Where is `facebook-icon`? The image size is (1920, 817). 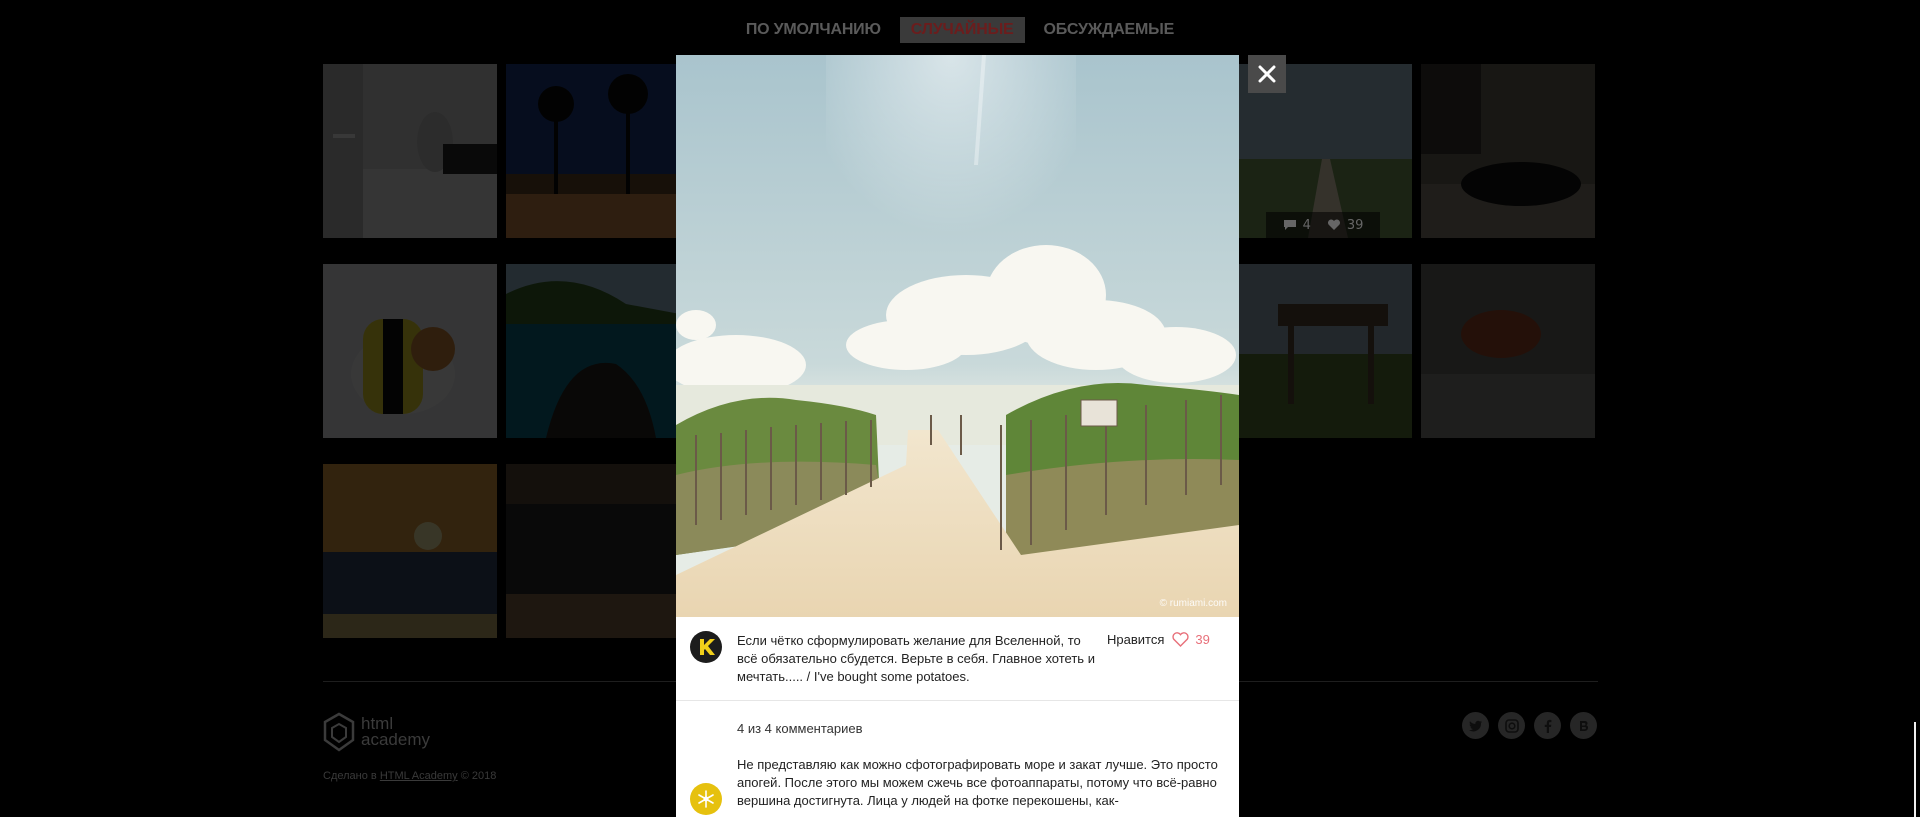
facebook-icon is located at coordinates (1547, 725).